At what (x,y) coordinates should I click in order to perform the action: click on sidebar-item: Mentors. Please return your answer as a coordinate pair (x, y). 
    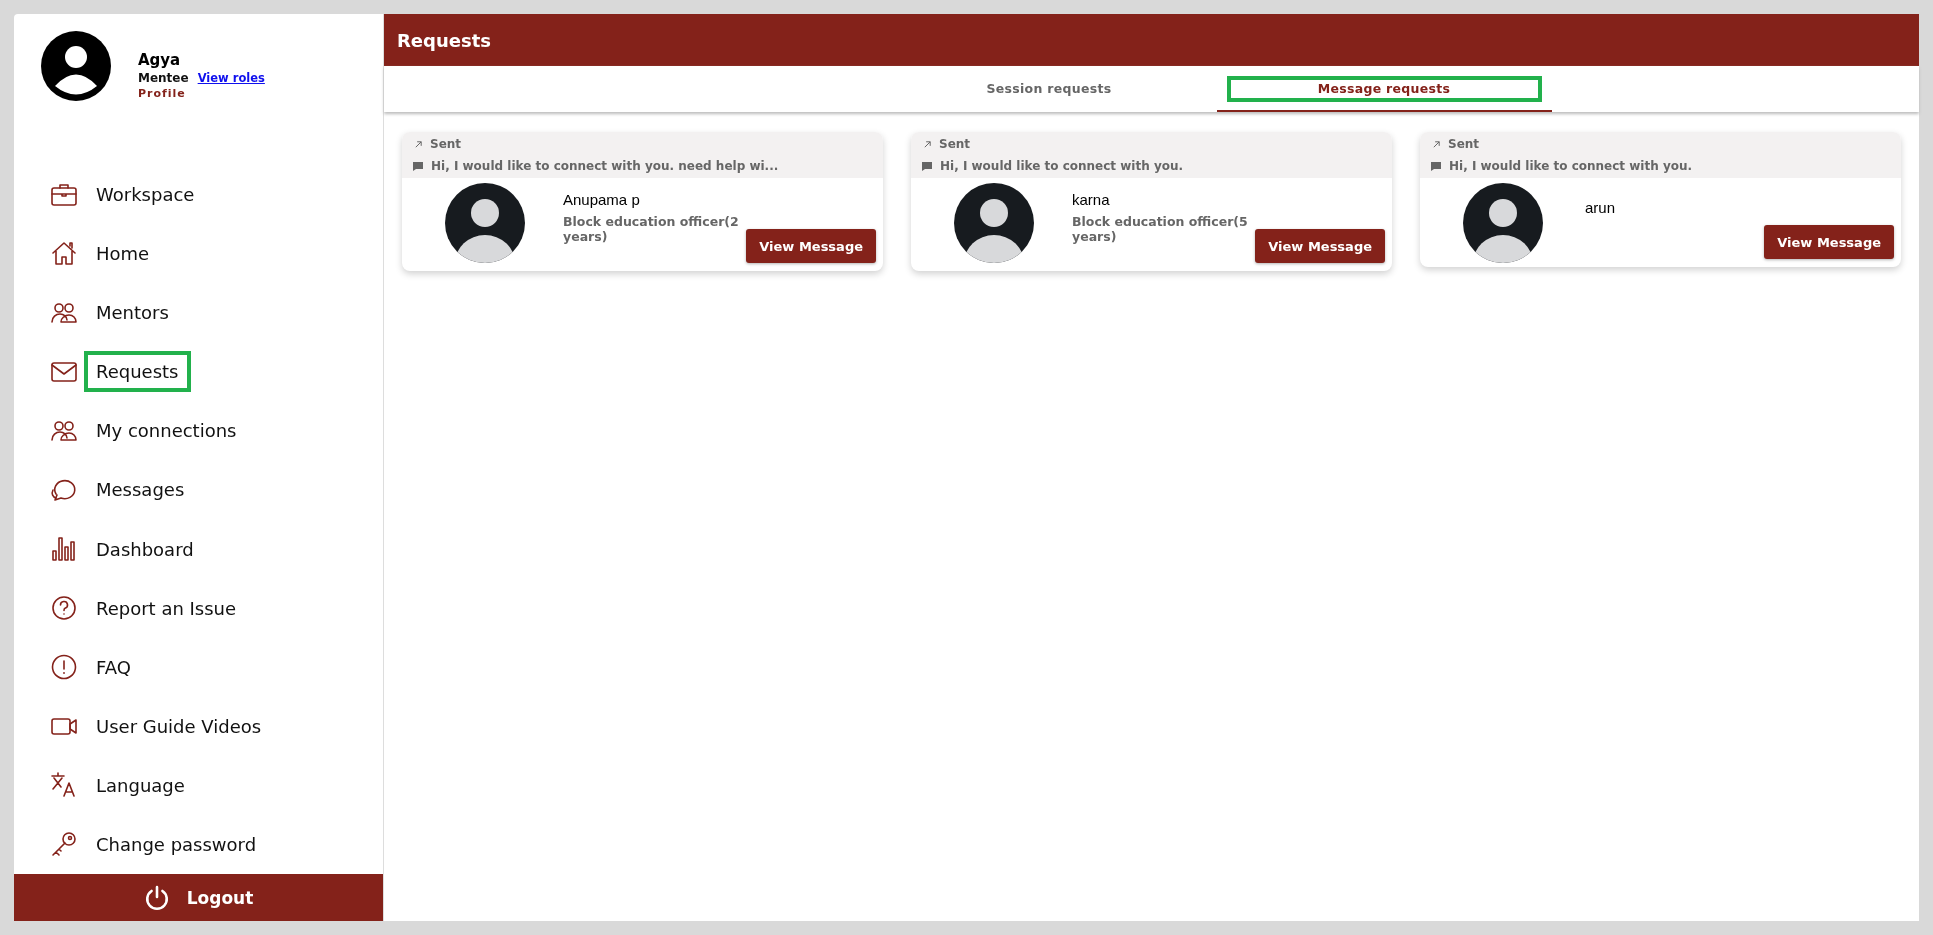
    Looking at the image, I should click on (132, 313).